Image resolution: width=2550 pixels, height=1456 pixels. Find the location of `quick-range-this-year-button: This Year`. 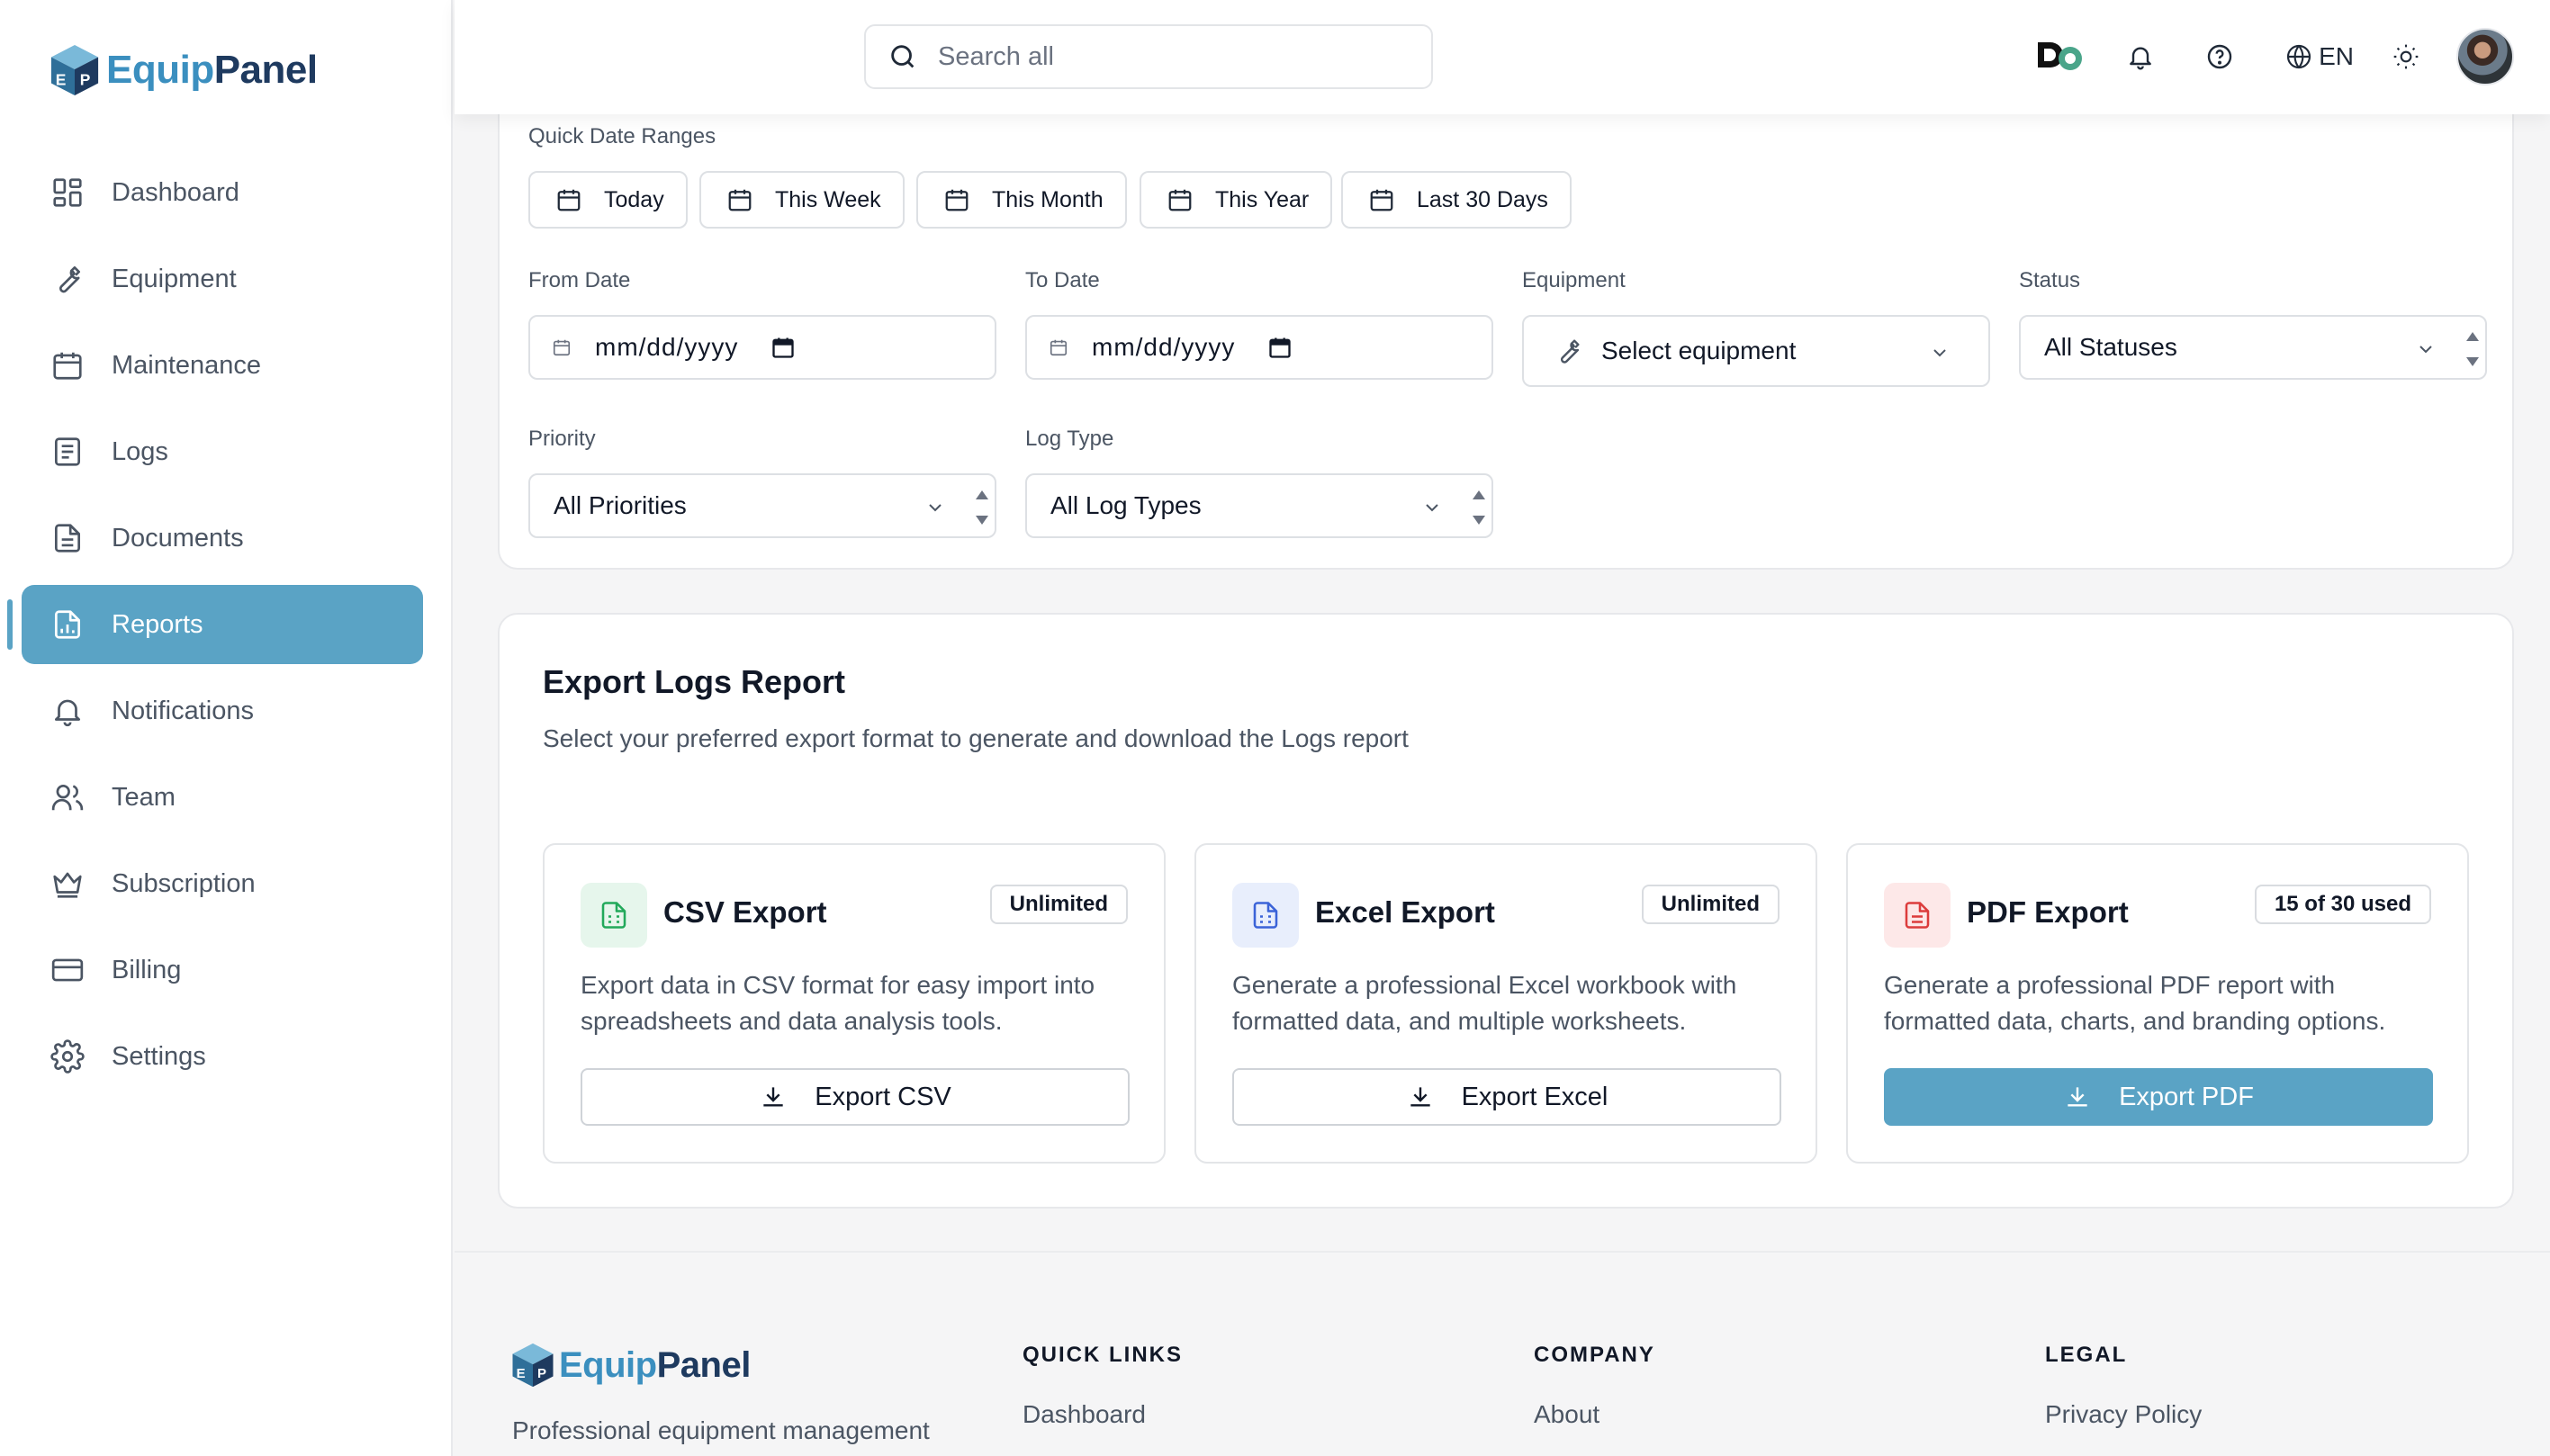

quick-range-this-year-button: This Year is located at coordinates (1236, 200).